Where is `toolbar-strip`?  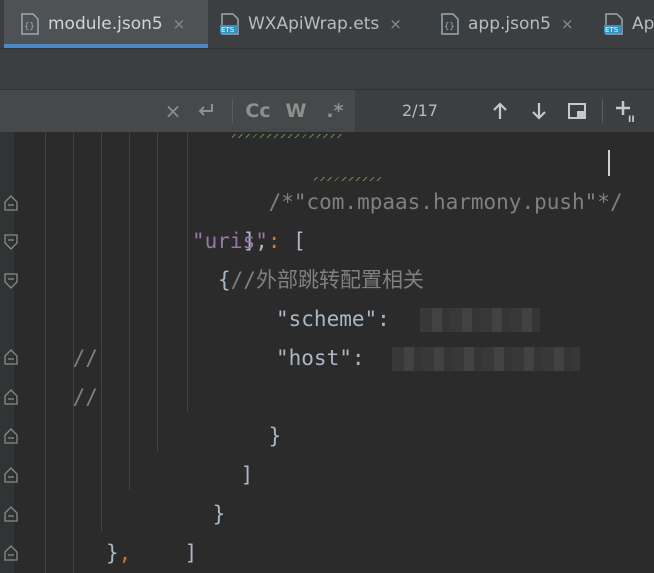 toolbar-strip is located at coordinates (327, 69).